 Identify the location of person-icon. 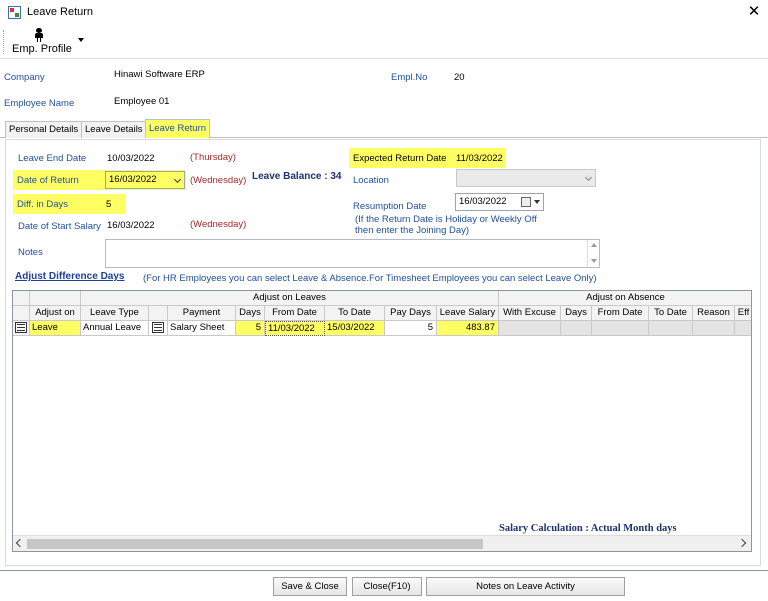
(39, 35).